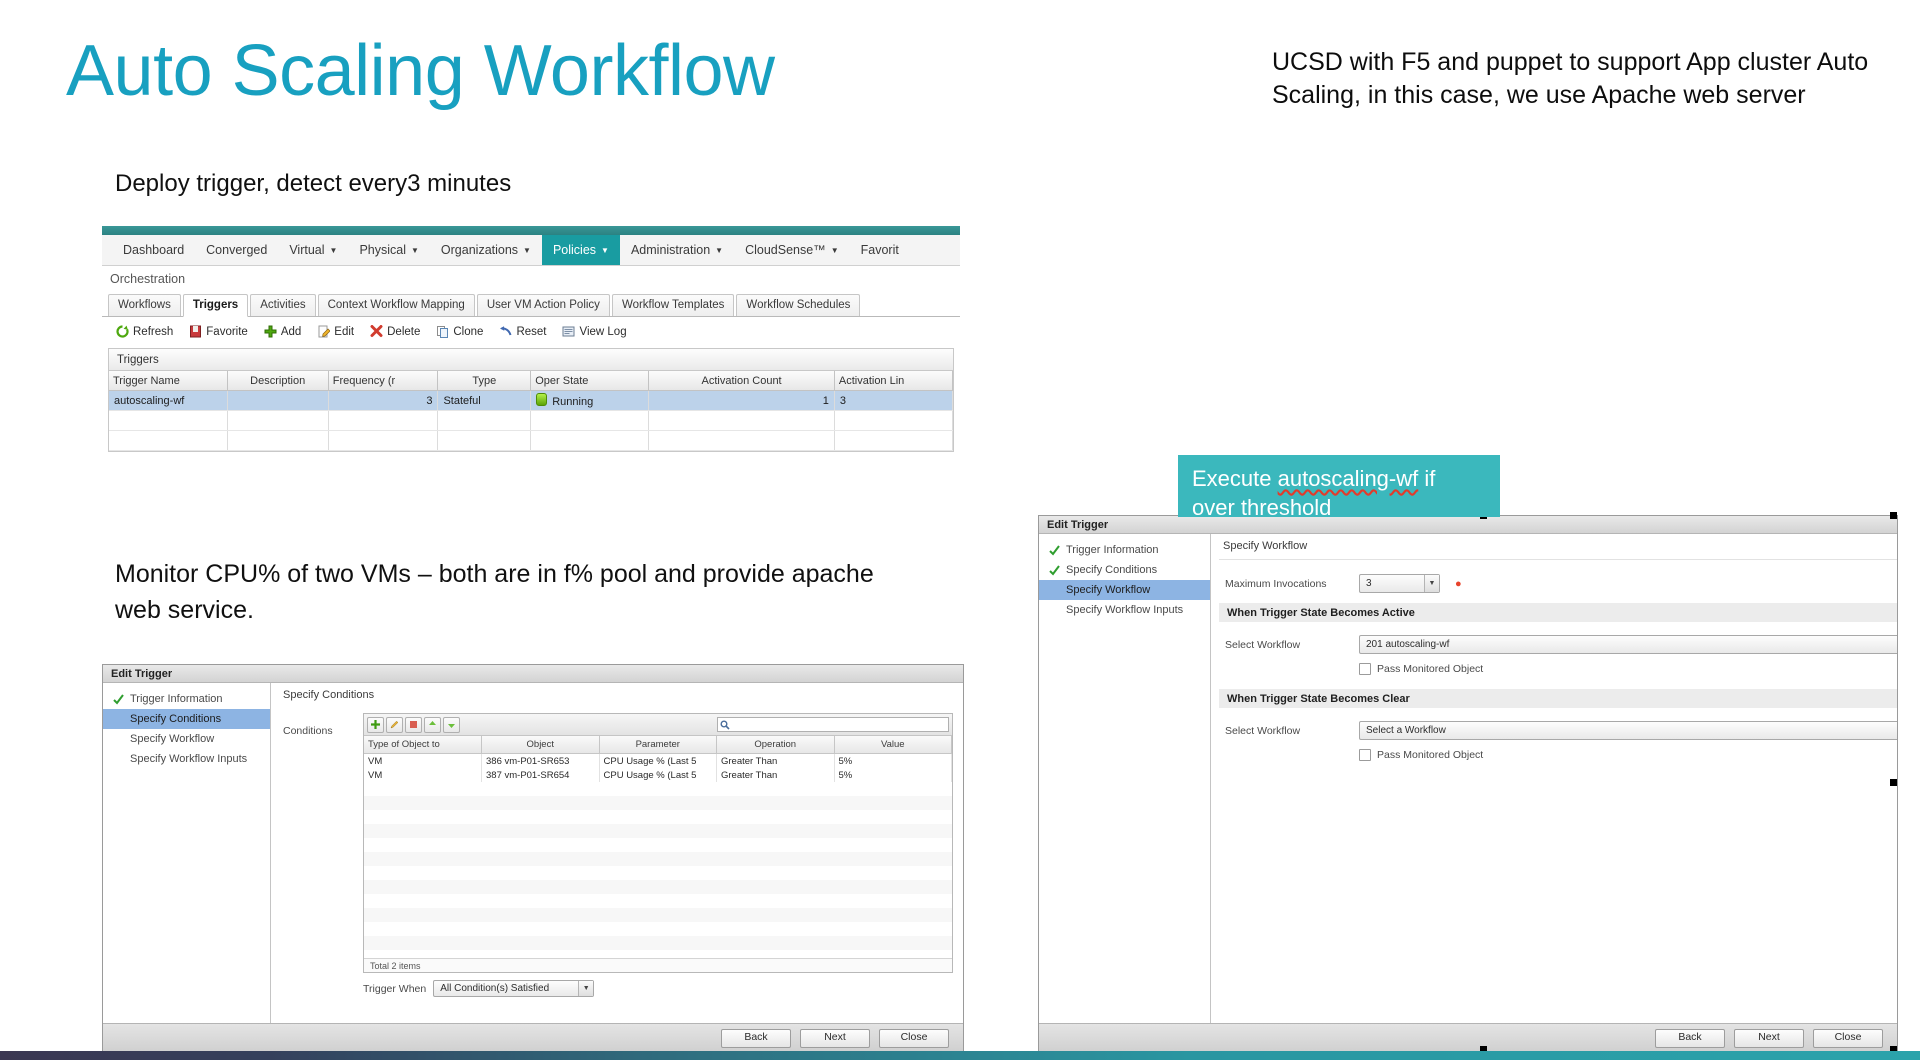  What do you see at coordinates (282, 331) in the screenshot?
I see `add-button: Add` at bounding box center [282, 331].